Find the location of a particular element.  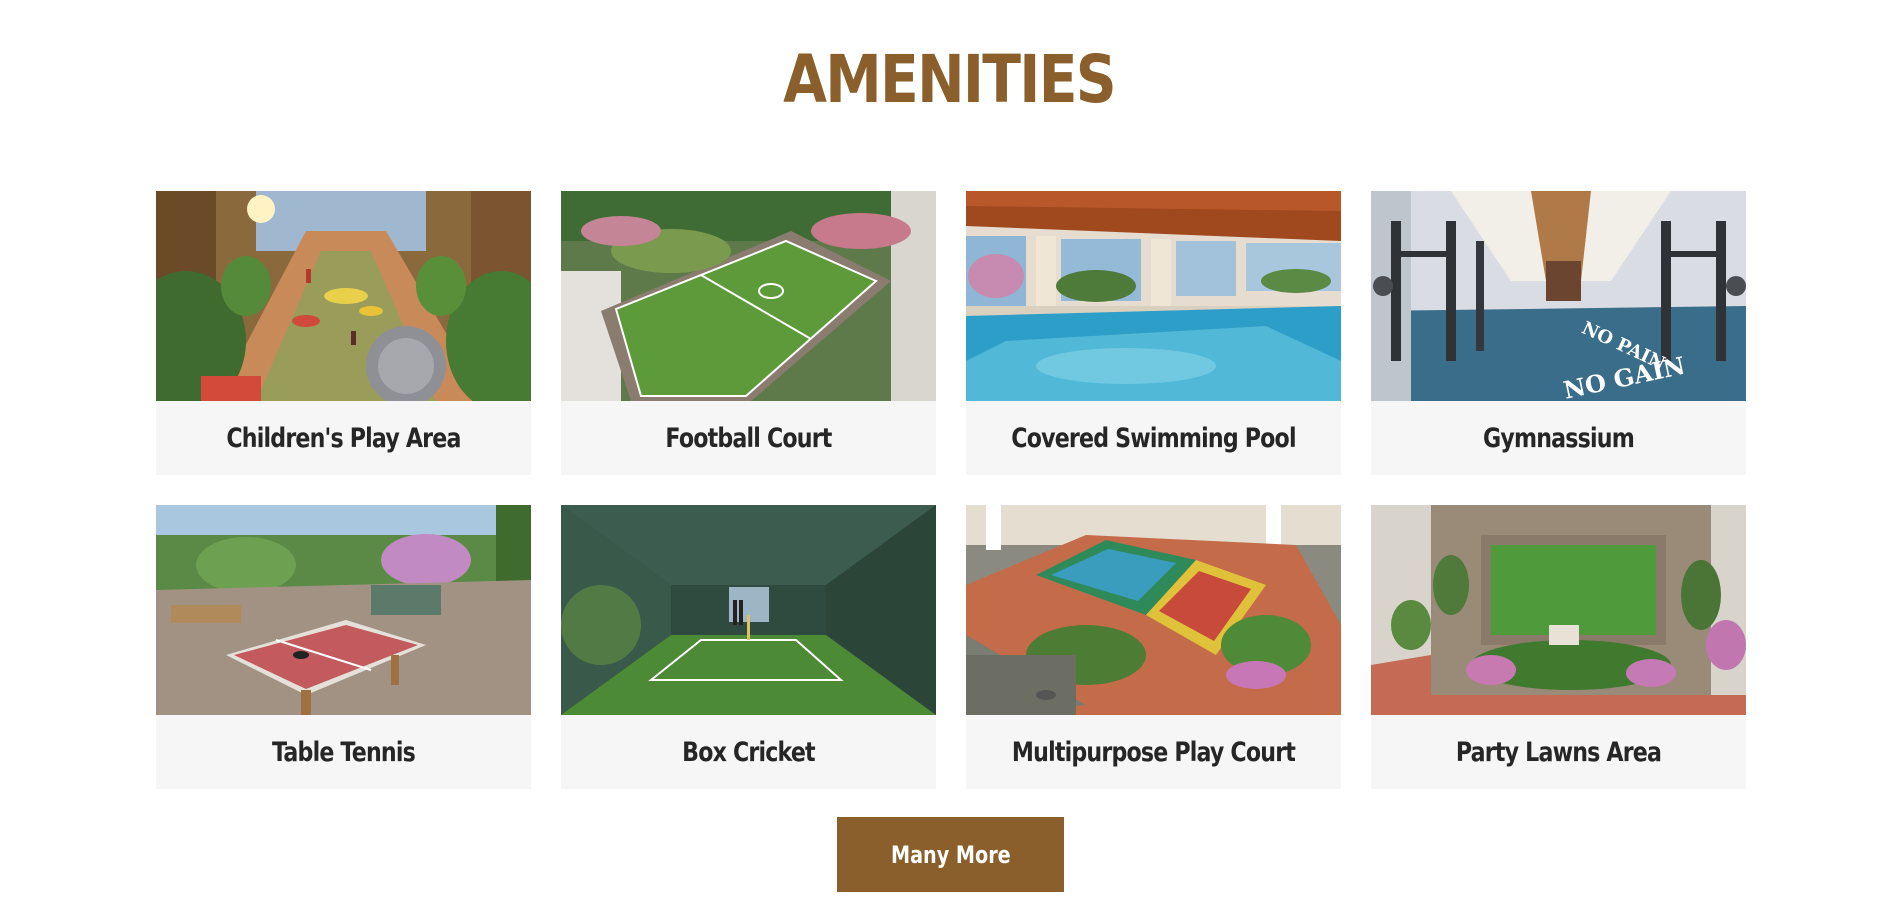

many-more-button-label: Many More is located at coordinates (950, 854).